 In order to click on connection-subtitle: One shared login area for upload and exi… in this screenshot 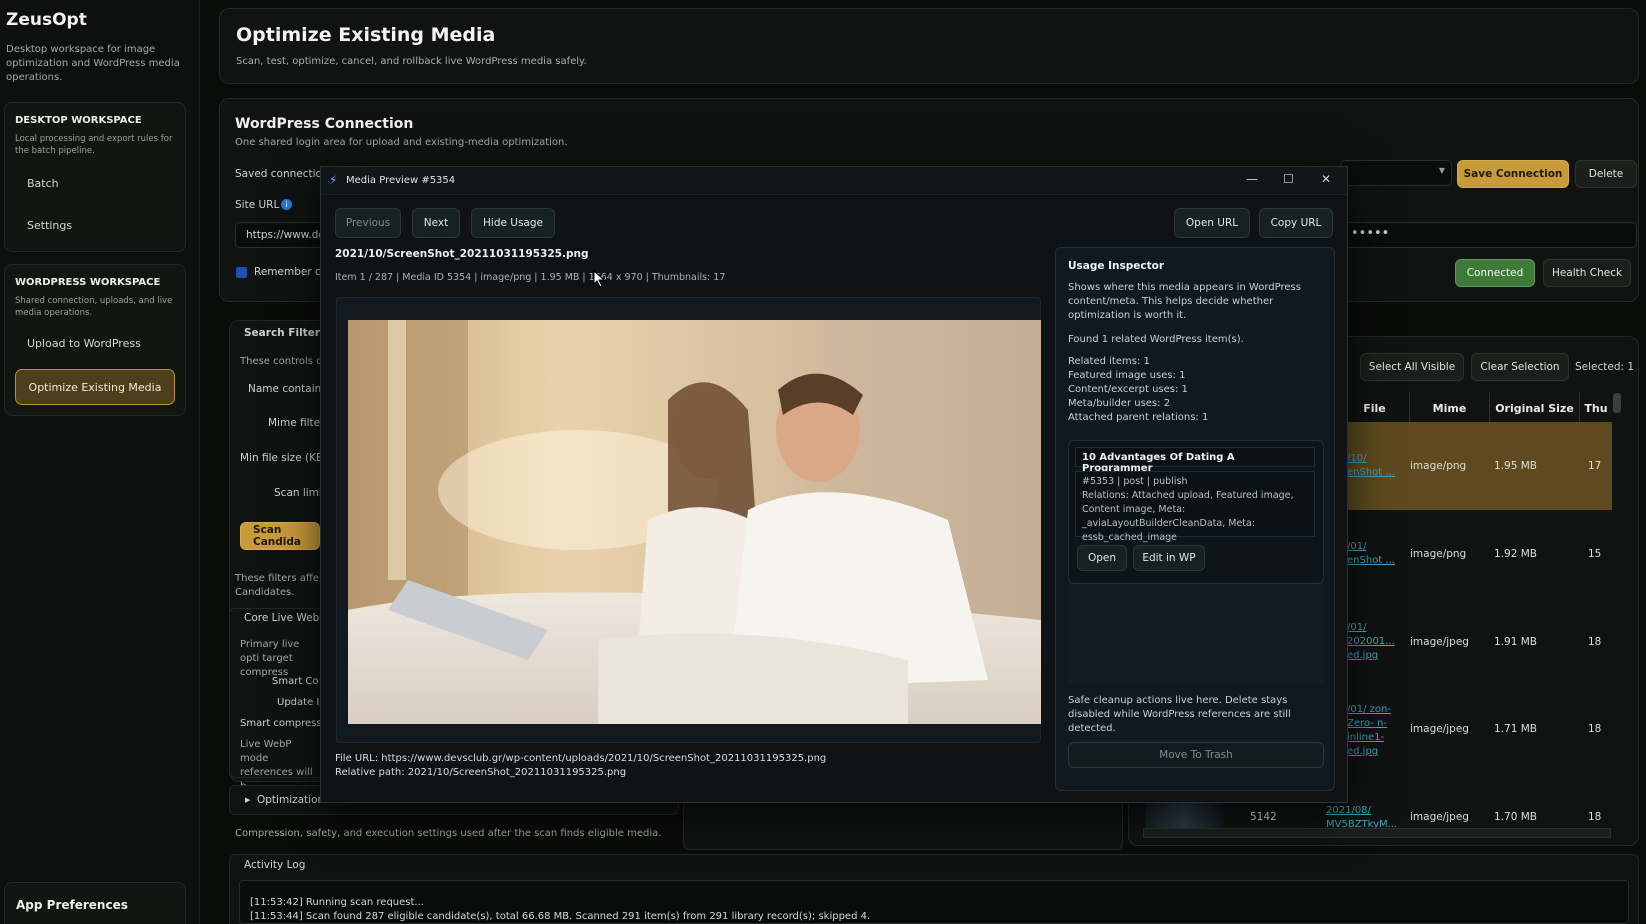, I will do `click(401, 142)`.